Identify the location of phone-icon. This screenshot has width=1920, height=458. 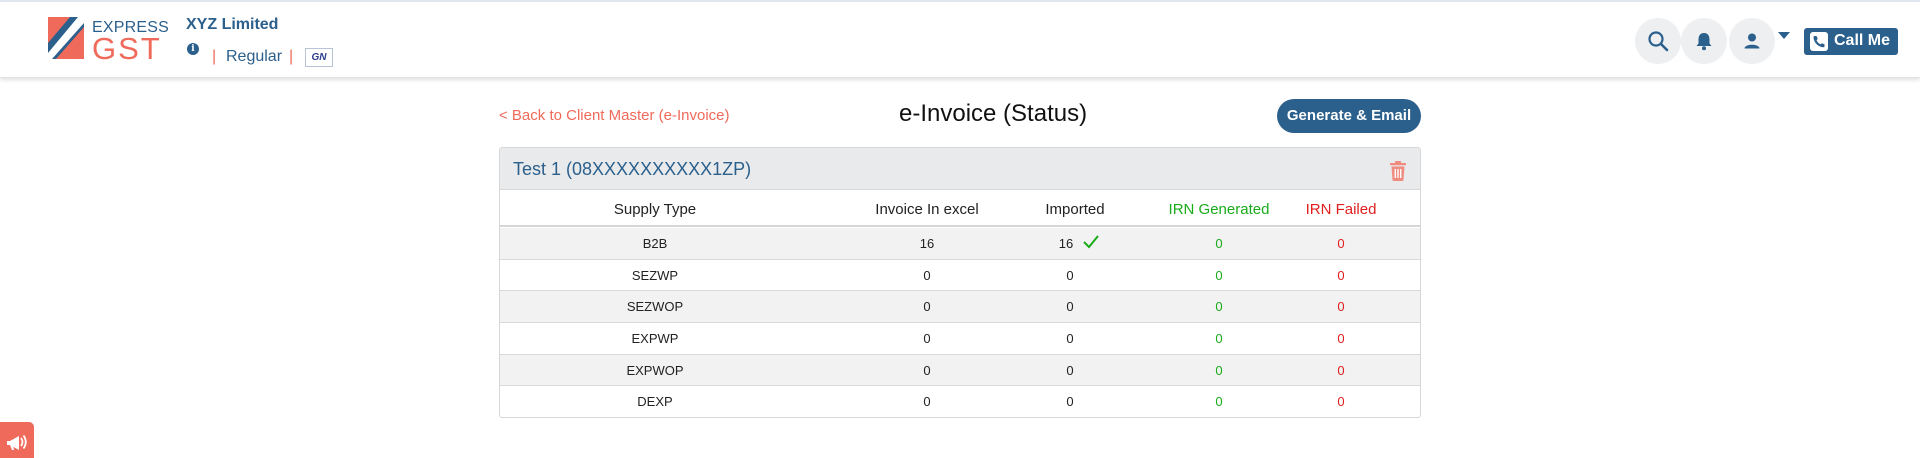
(1819, 41).